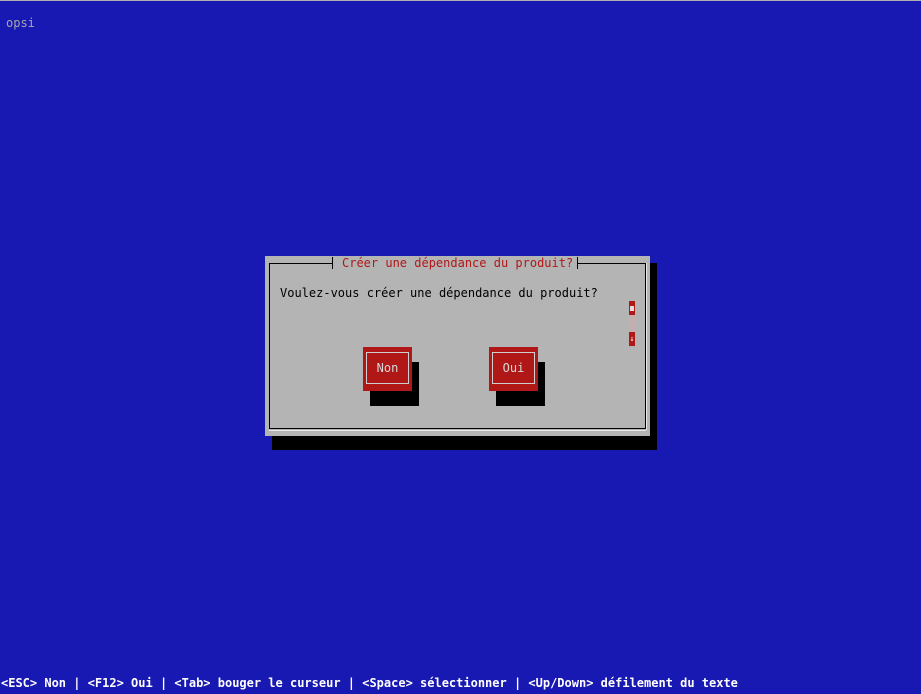  I want to click on no-button: Non, so click(387, 369).